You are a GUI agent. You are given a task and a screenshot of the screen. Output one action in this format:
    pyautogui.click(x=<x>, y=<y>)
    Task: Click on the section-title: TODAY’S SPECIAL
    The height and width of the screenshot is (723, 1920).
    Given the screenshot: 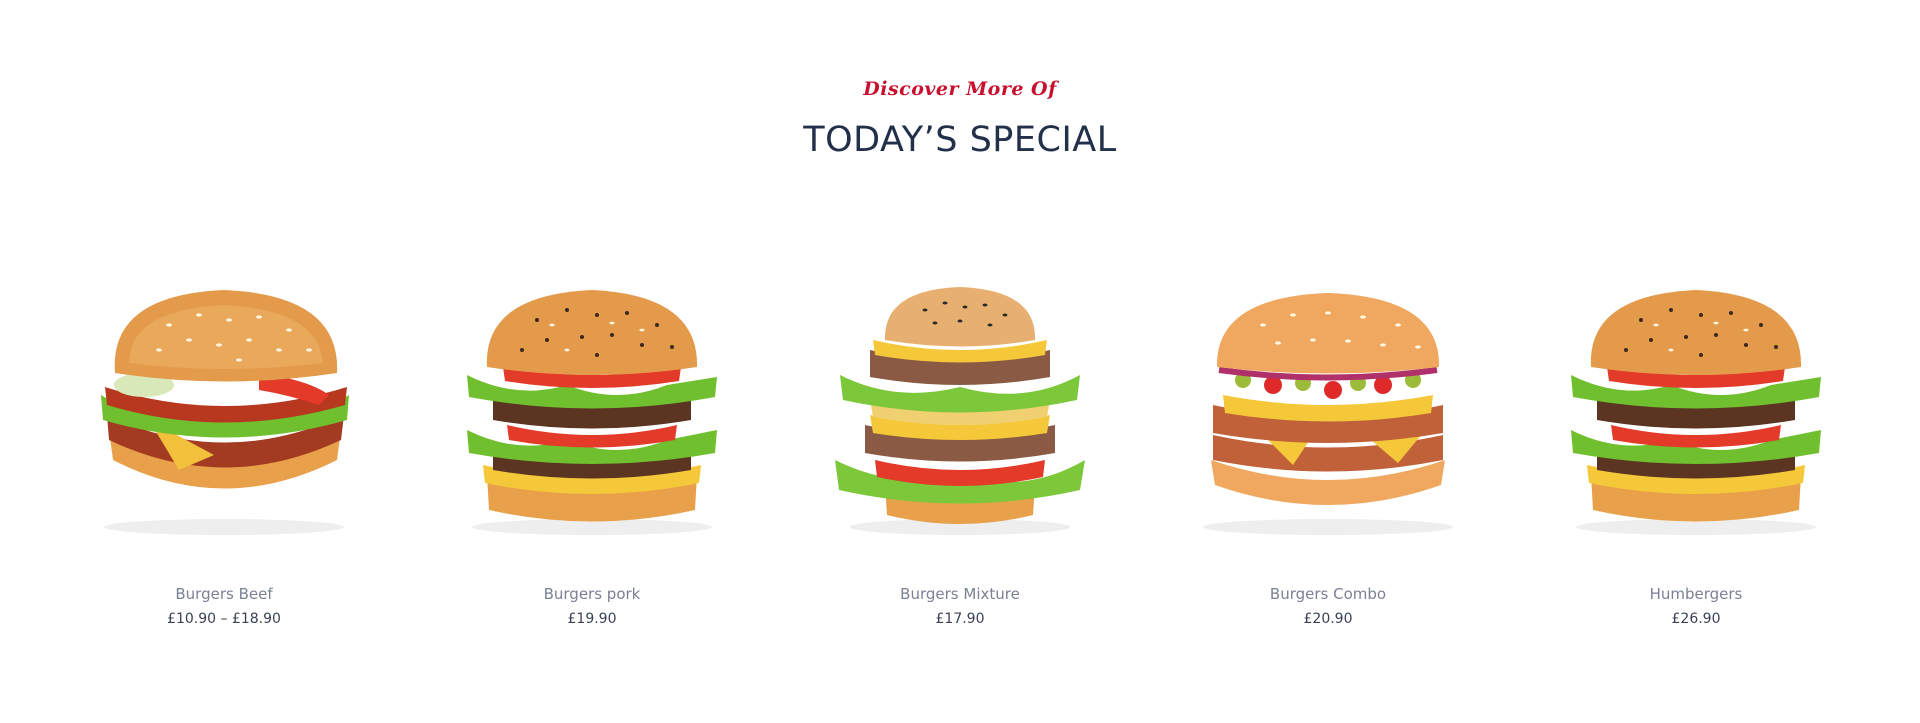 What is the action you would take?
    pyautogui.click(x=960, y=140)
    